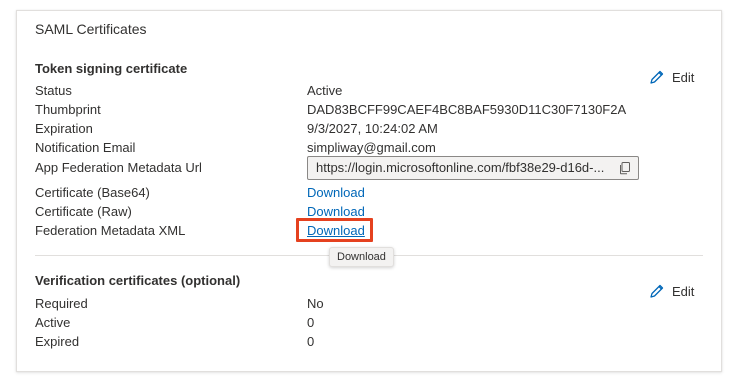 The height and width of the screenshot is (382, 740). What do you see at coordinates (345, 324) in the screenshot?
I see `row-active: Active 0` at bounding box center [345, 324].